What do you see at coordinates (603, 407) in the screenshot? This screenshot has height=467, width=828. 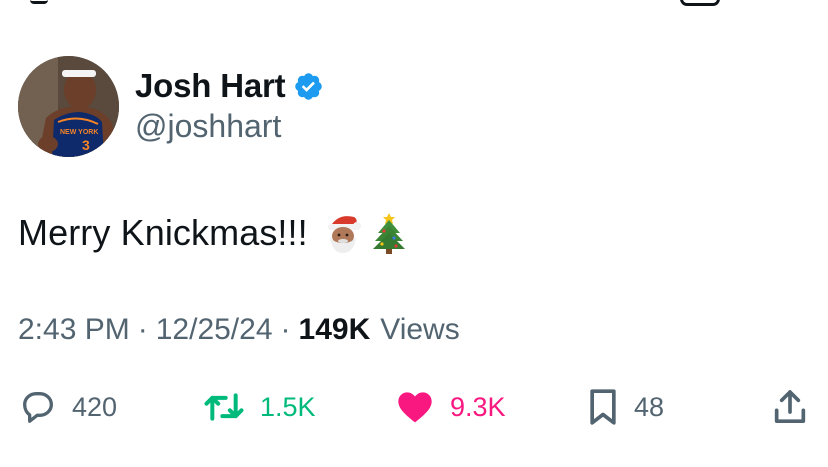 I see `bookmark-icon` at bounding box center [603, 407].